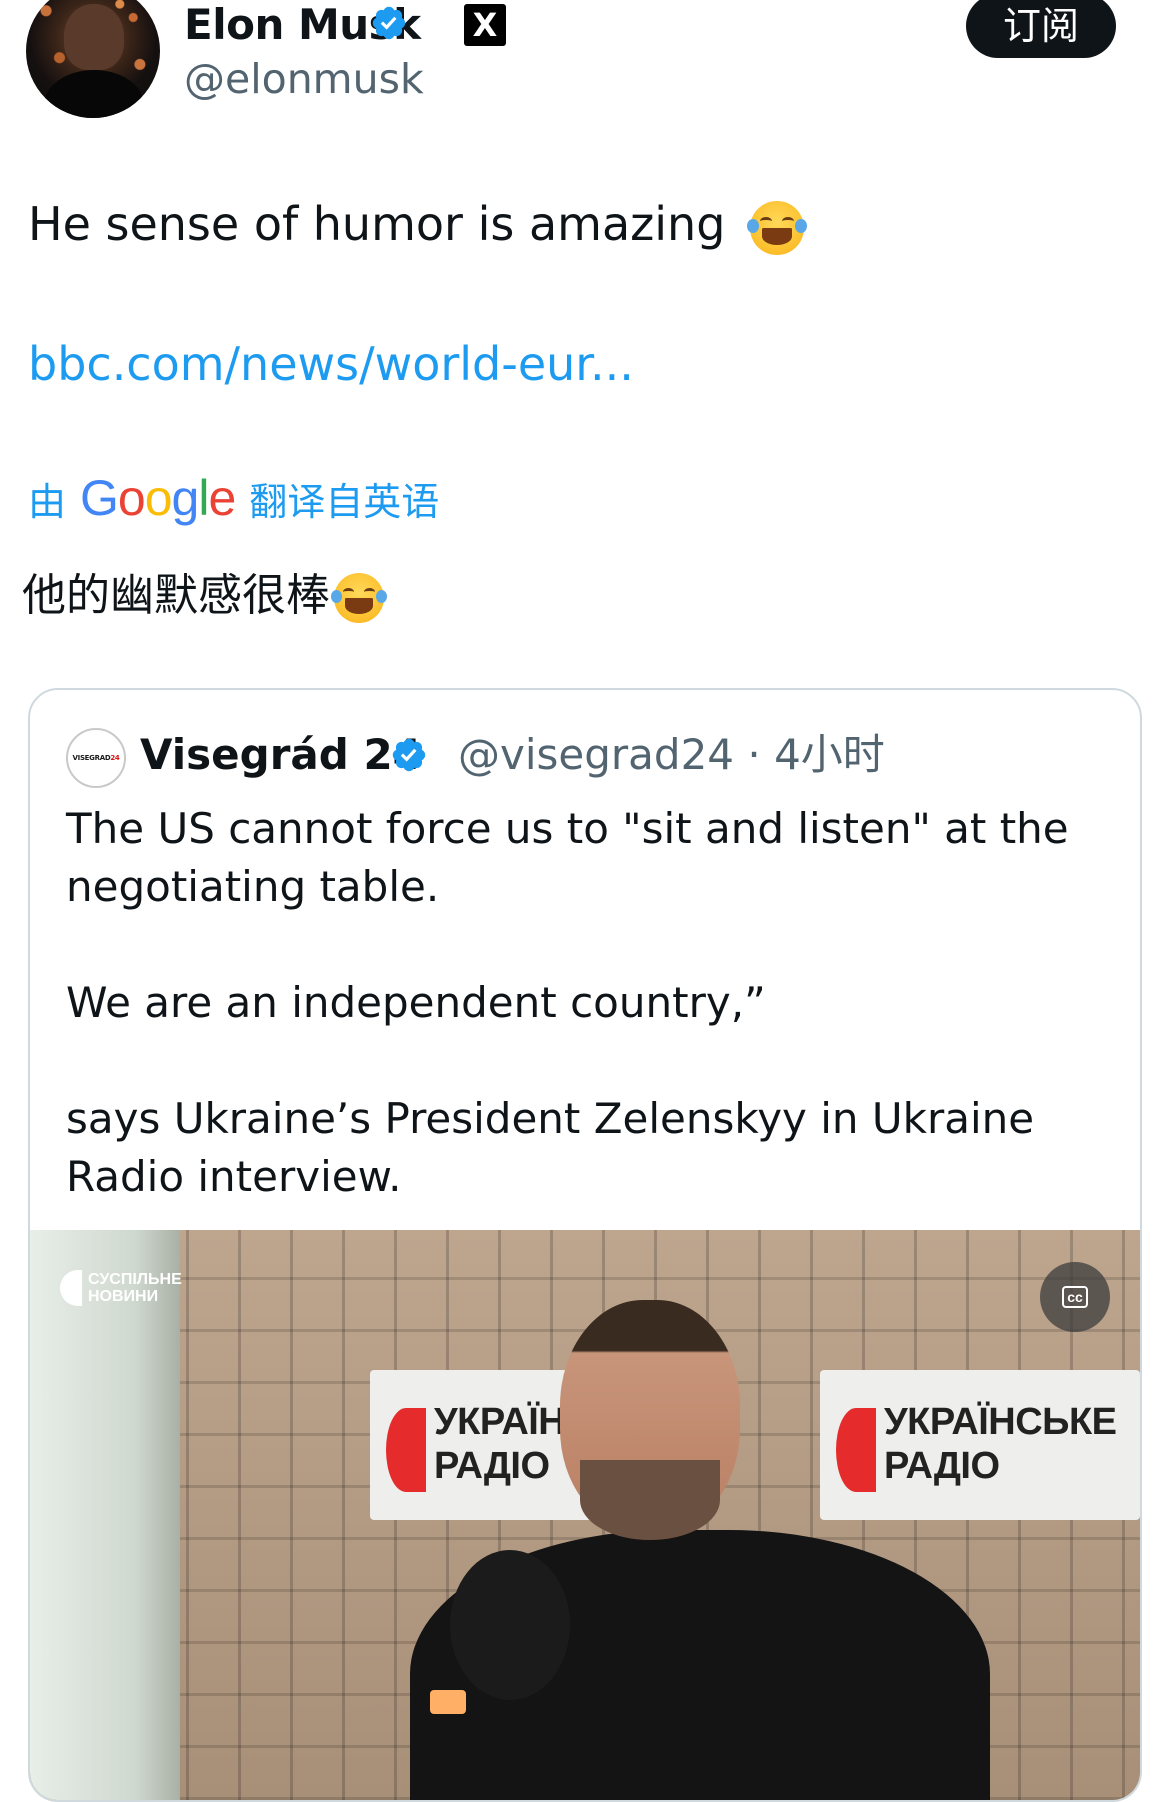  Describe the element at coordinates (93, 59) in the screenshot. I see `author-avatar` at that location.